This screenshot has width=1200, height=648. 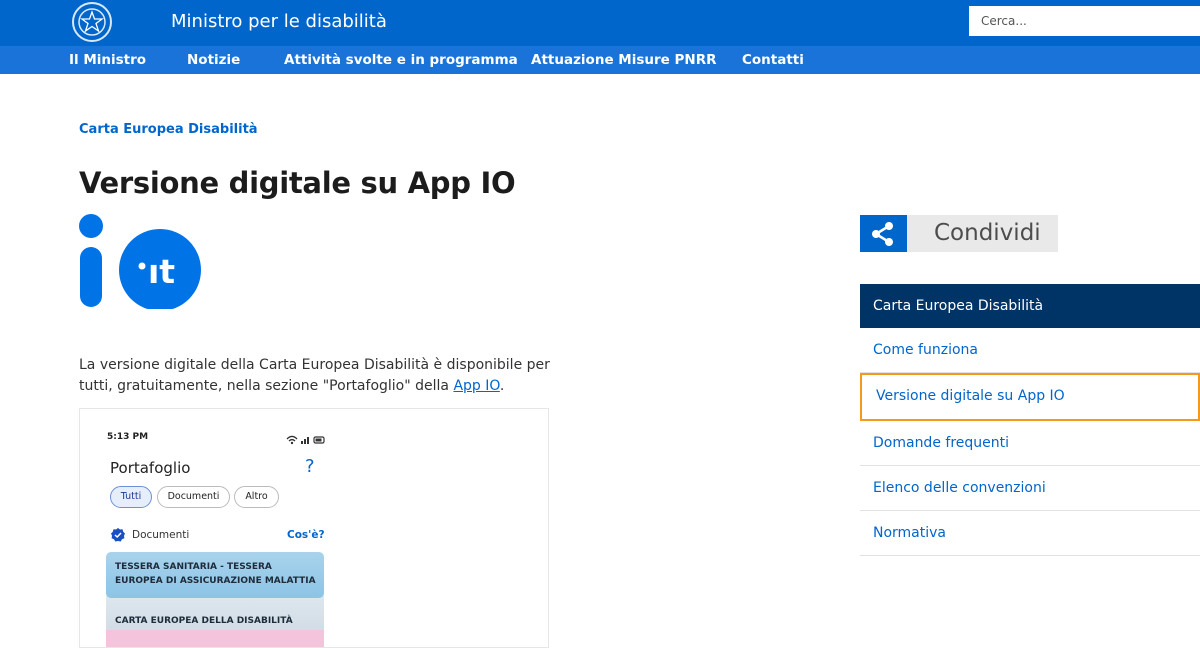 I want to click on chip-altro: Altro, so click(x=256, y=497).